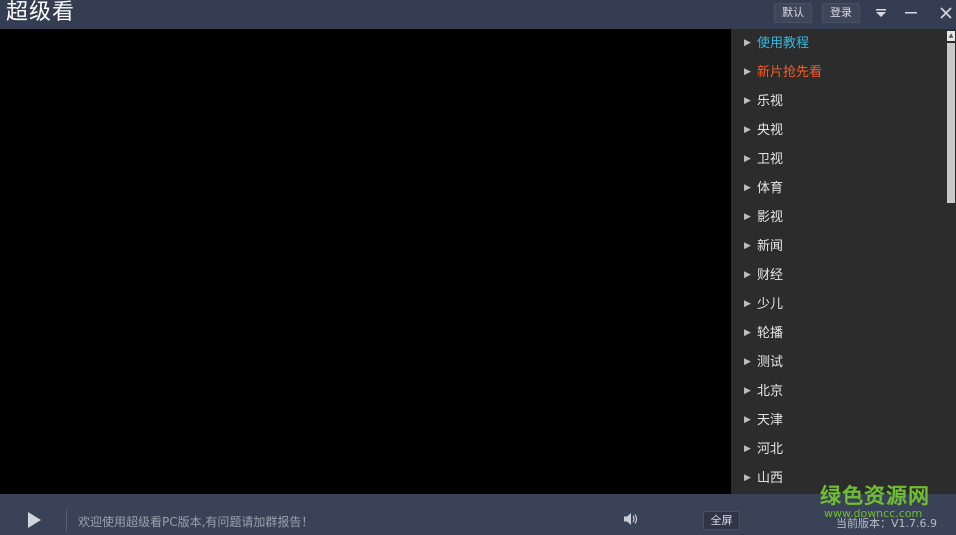 The height and width of the screenshot is (535, 956). I want to click on channel-item: ▶ 轮播, so click(838, 333).